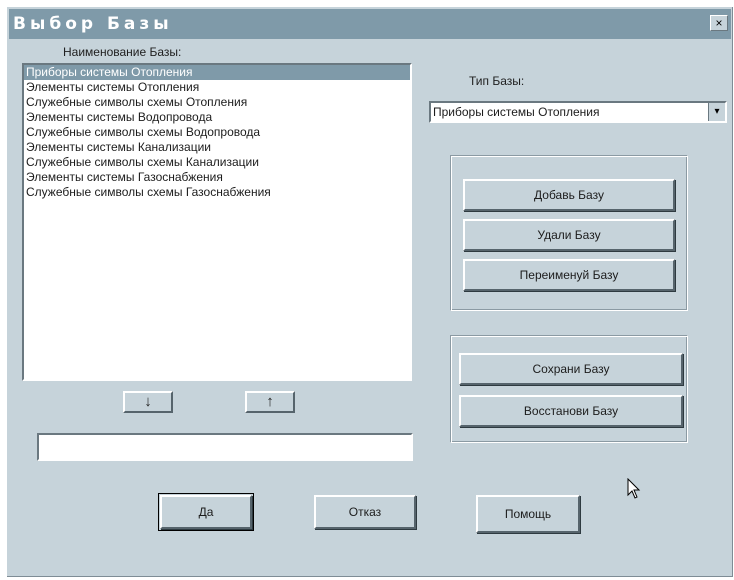 This screenshot has height=580, width=734. I want to click on move-up-button: ↑, so click(270, 402).